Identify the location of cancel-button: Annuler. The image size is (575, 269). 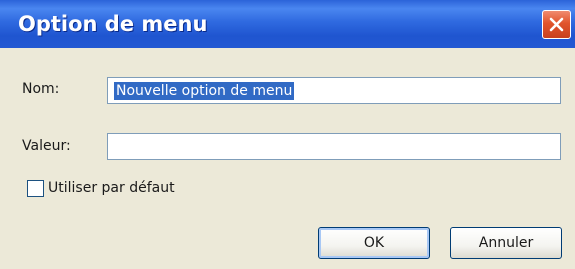
(506, 243).